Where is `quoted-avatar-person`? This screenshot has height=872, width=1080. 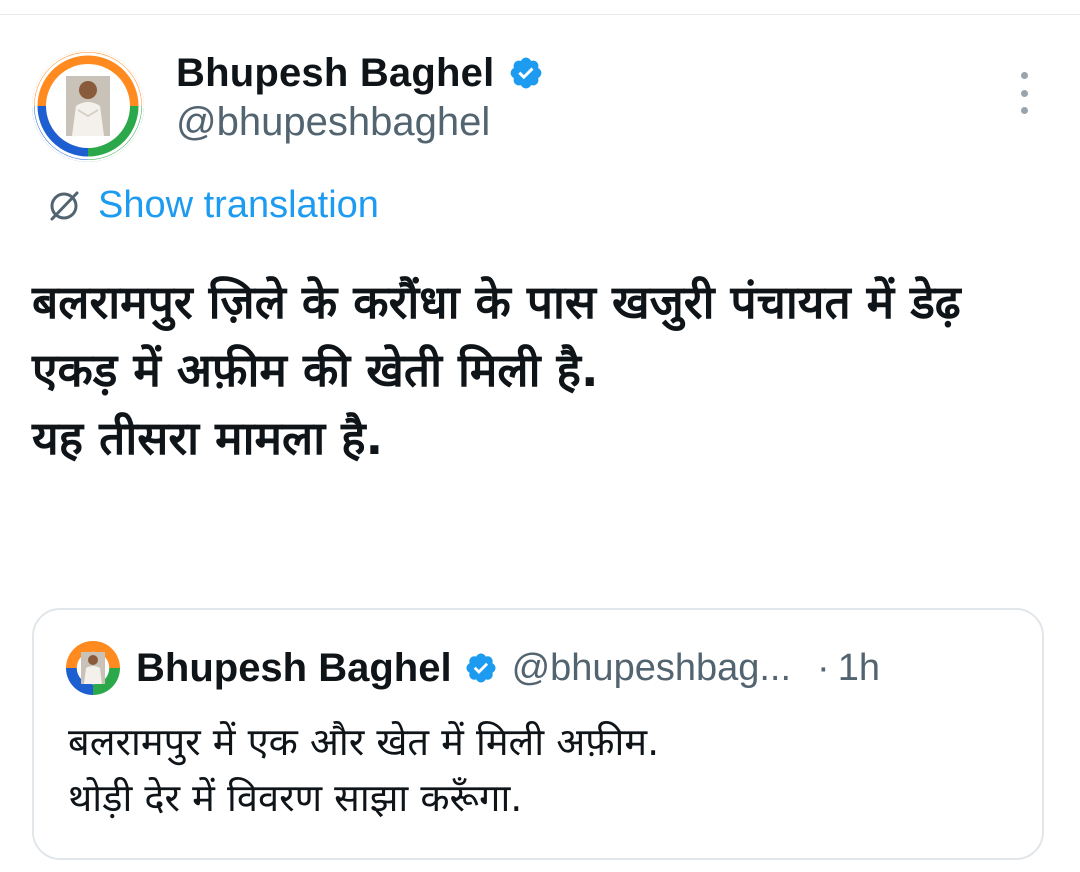
quoted-avatar-person is located at coordinates (93, 668).